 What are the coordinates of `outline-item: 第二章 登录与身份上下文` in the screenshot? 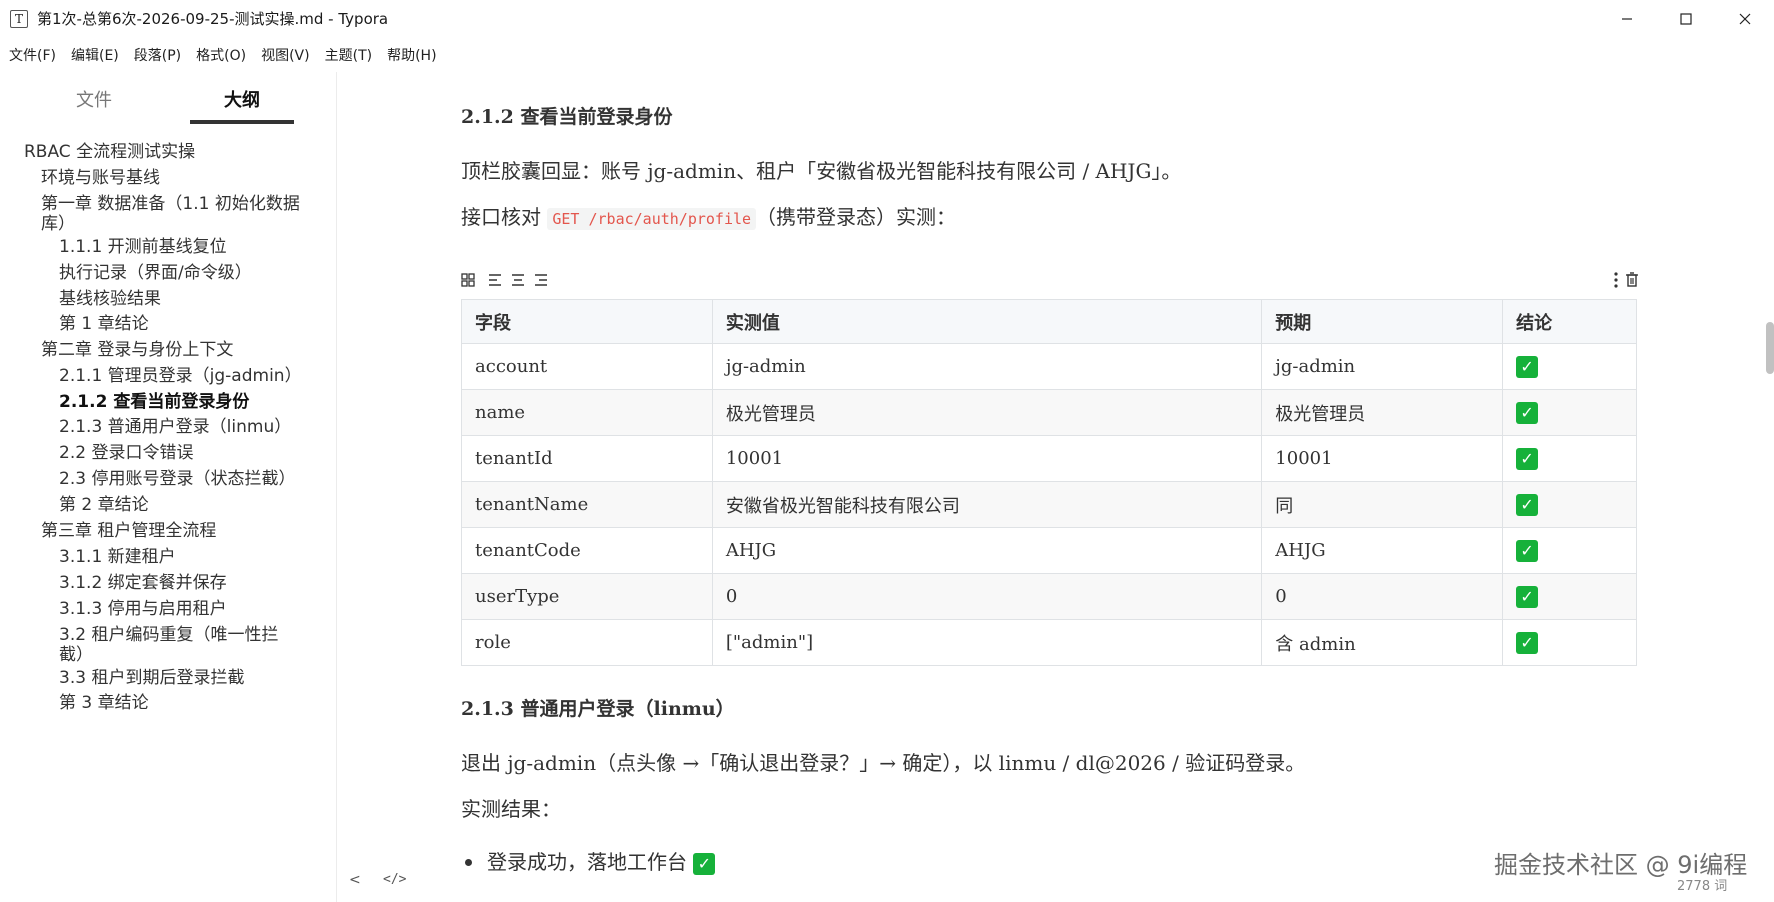 It's located at (181, 350).